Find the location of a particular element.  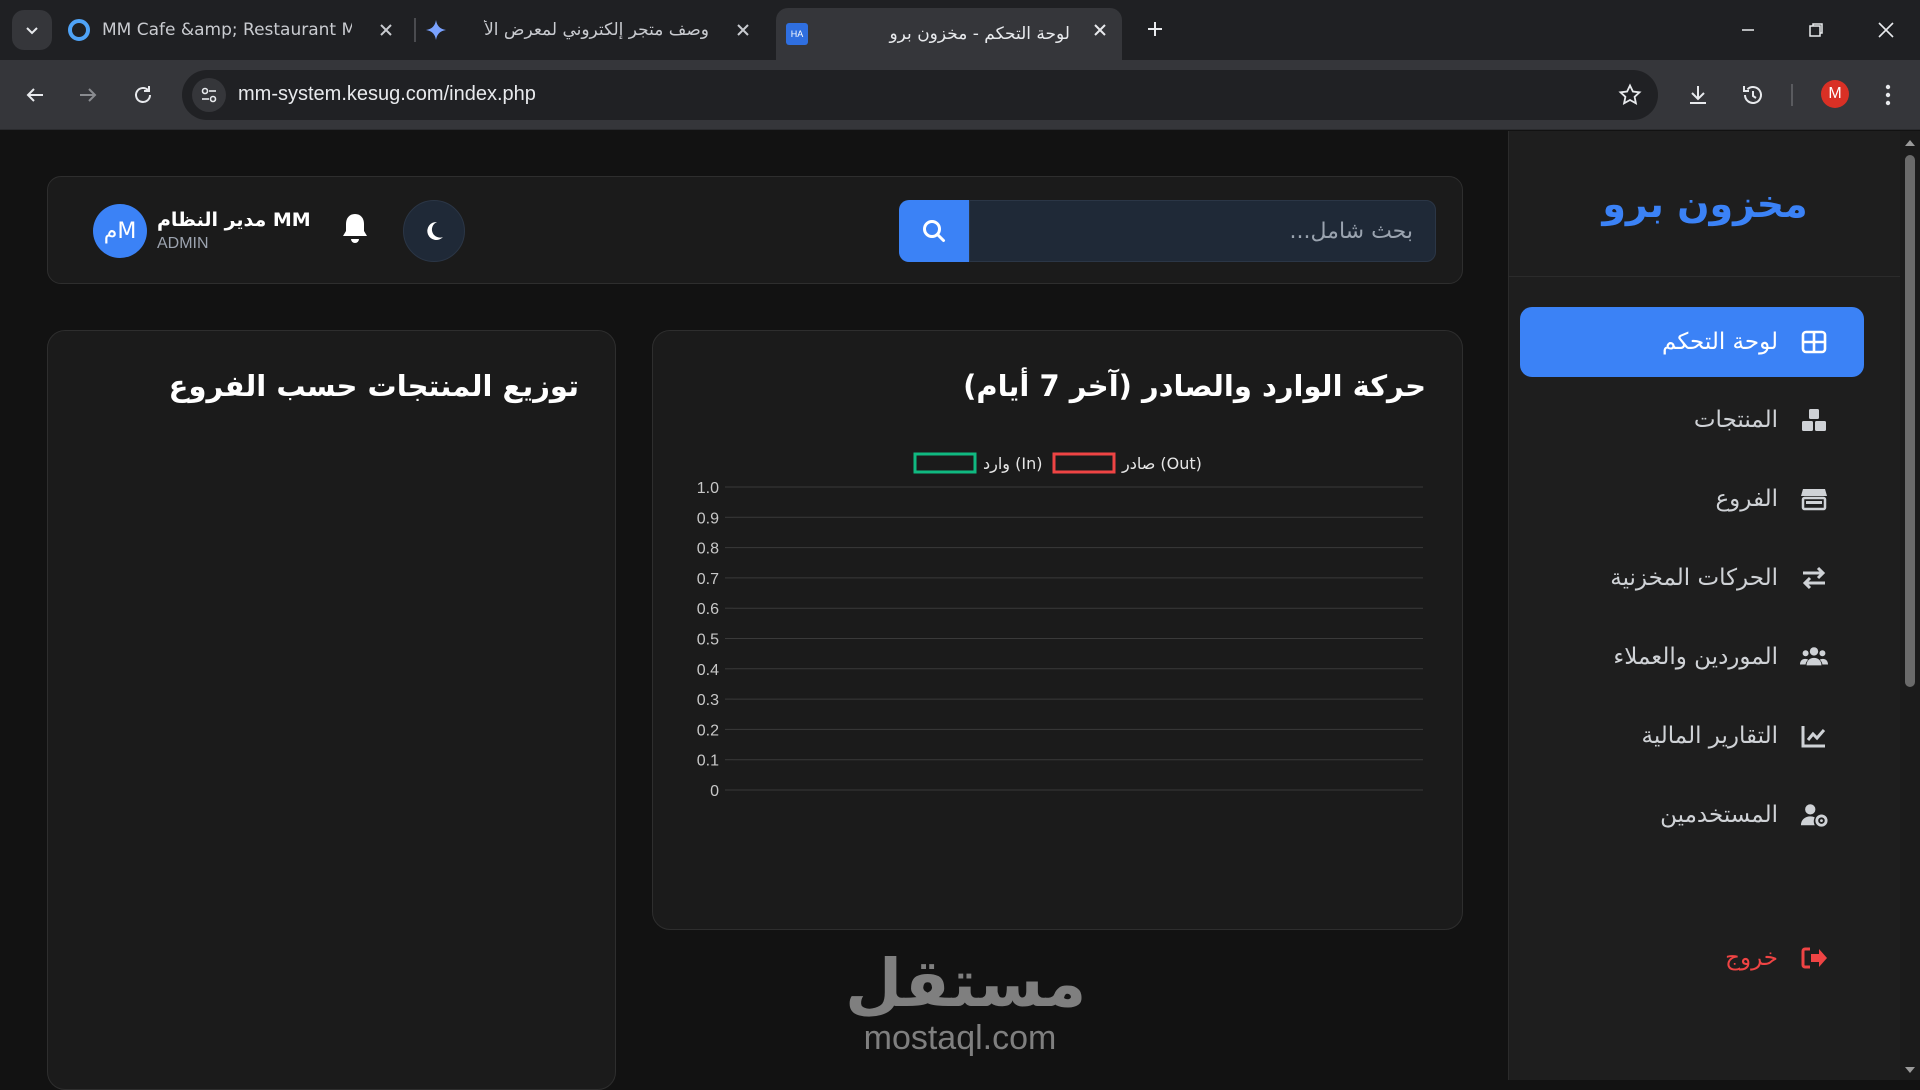

close-window-button is located at coordinates (1886, 30).